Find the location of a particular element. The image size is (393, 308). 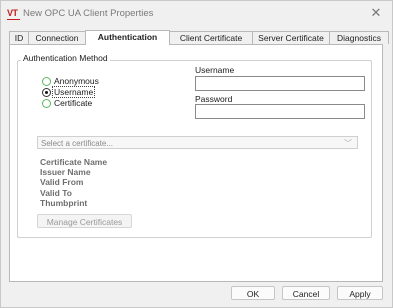

group-legend: Authentication Method is located at coordinates (65, 58).